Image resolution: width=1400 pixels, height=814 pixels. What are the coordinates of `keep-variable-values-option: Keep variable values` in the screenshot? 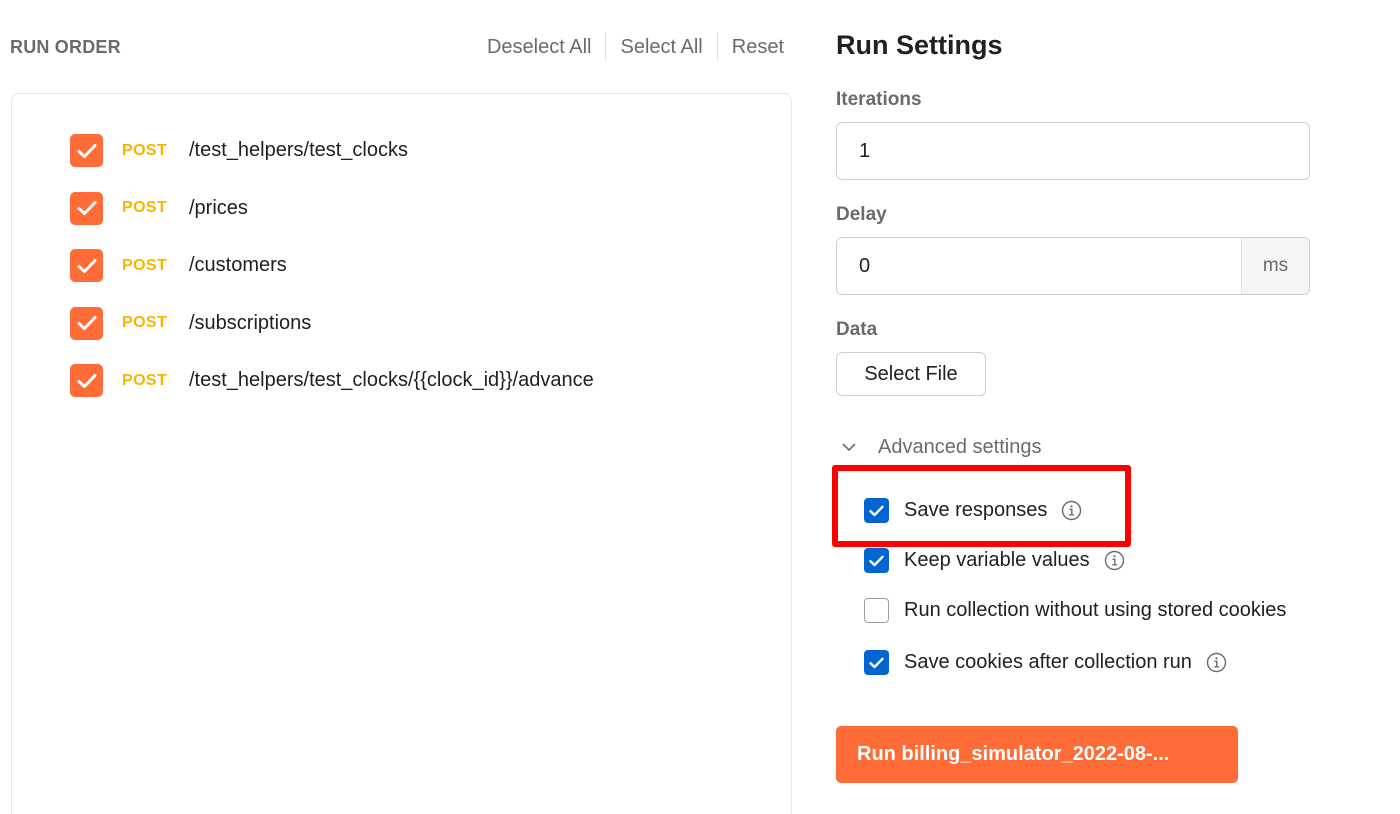 It's located at (994, 560).